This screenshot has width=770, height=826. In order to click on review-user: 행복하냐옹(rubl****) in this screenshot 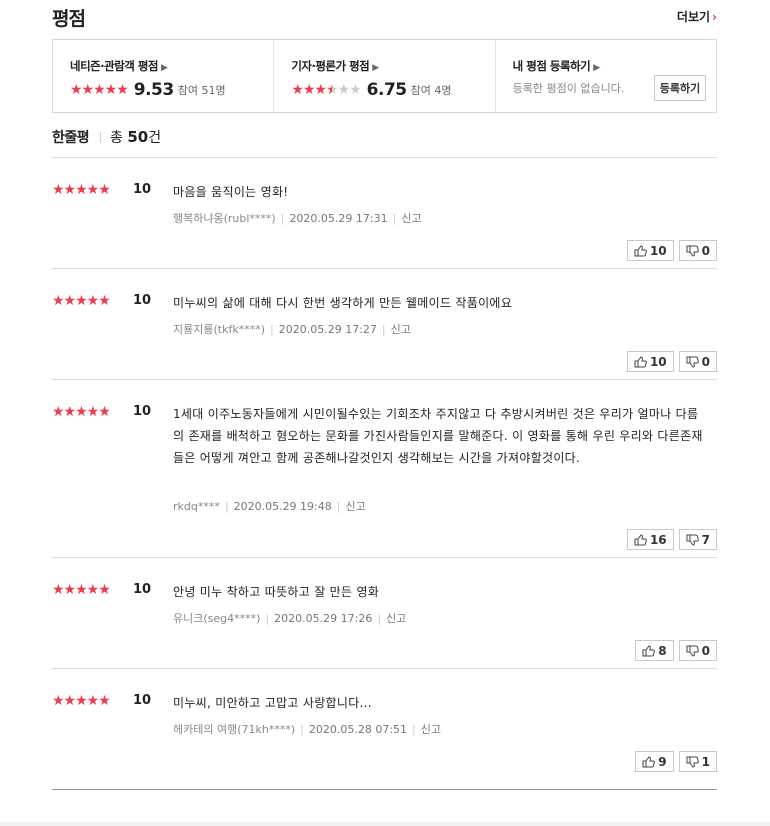, I will do `click(224, 218)`.